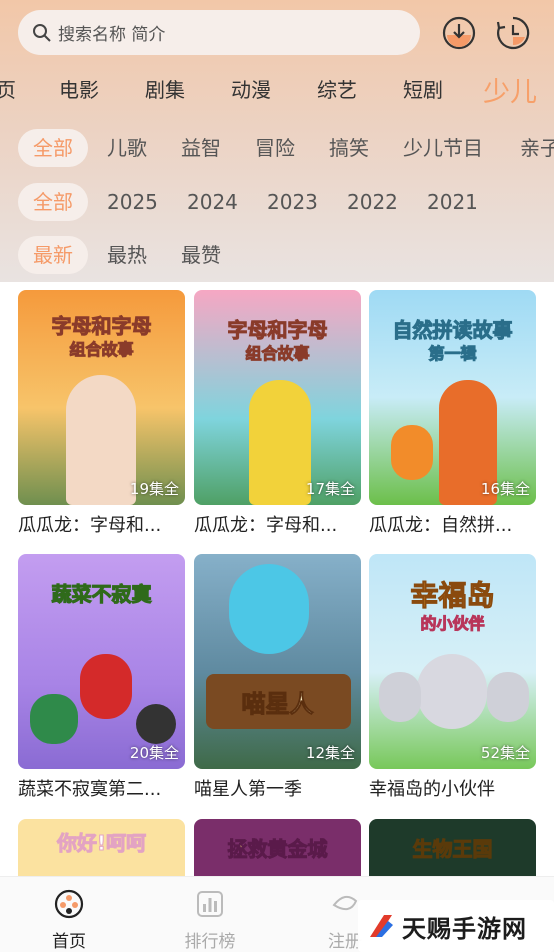  Describe the element at coordinates (154, 489) in the screenshot. I see `episode-badge: 19集全` at that location.